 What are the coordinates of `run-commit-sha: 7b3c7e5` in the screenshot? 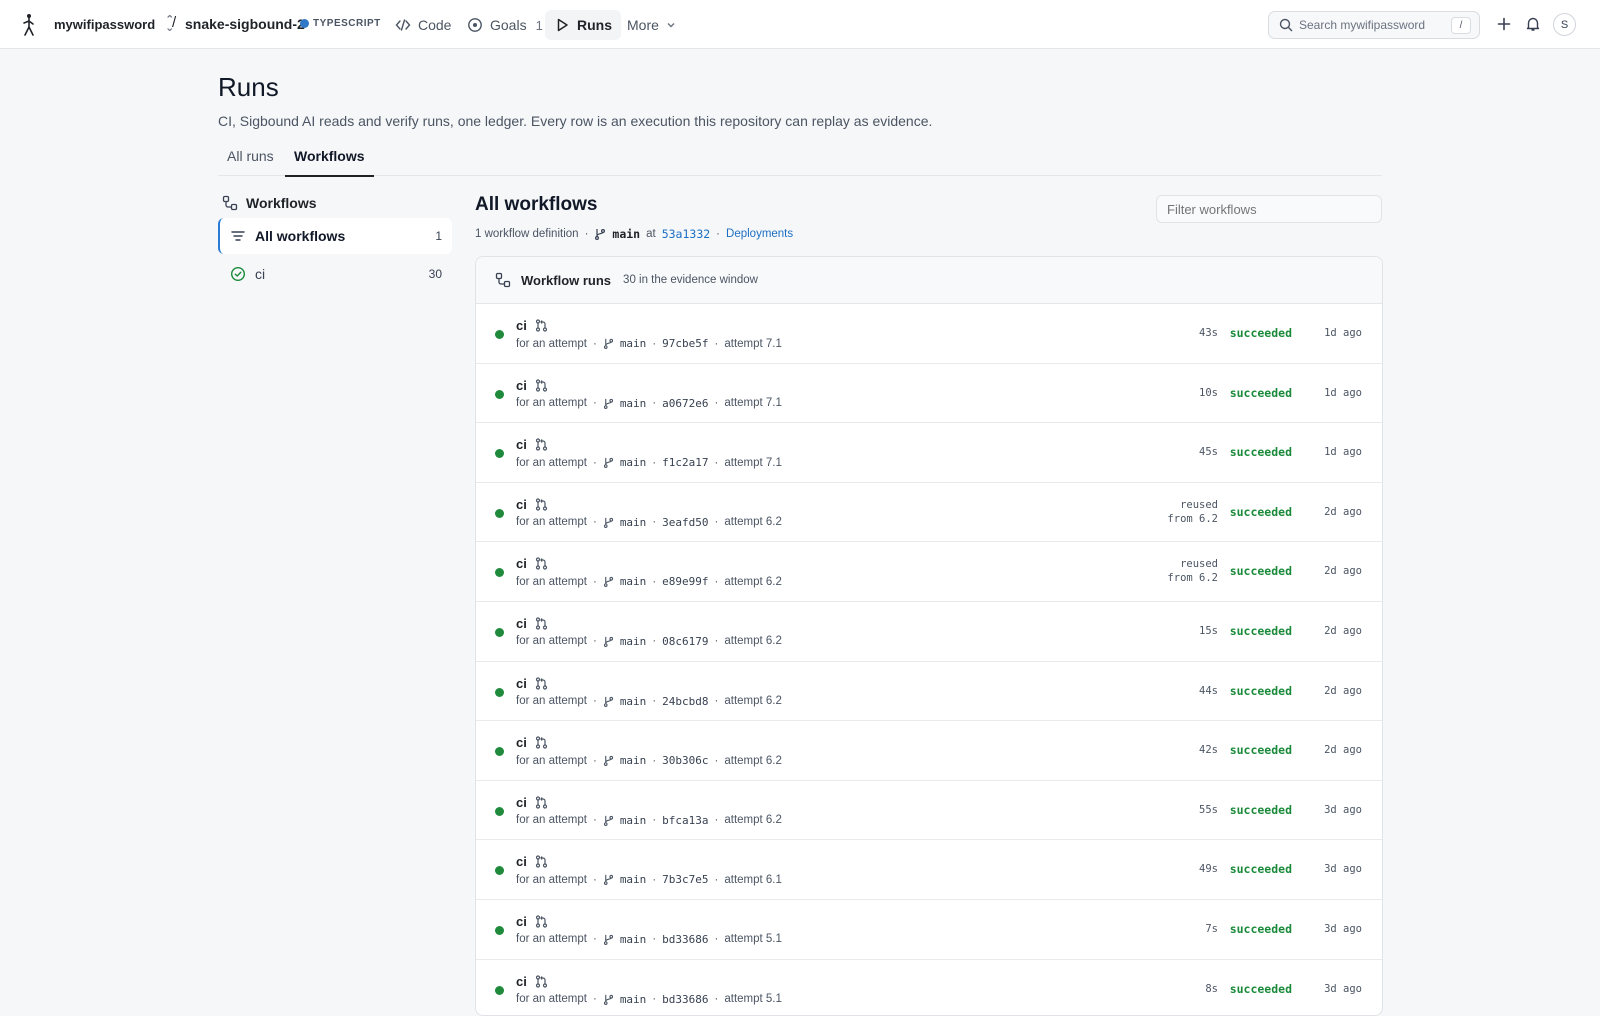 It's located at (685, 879).